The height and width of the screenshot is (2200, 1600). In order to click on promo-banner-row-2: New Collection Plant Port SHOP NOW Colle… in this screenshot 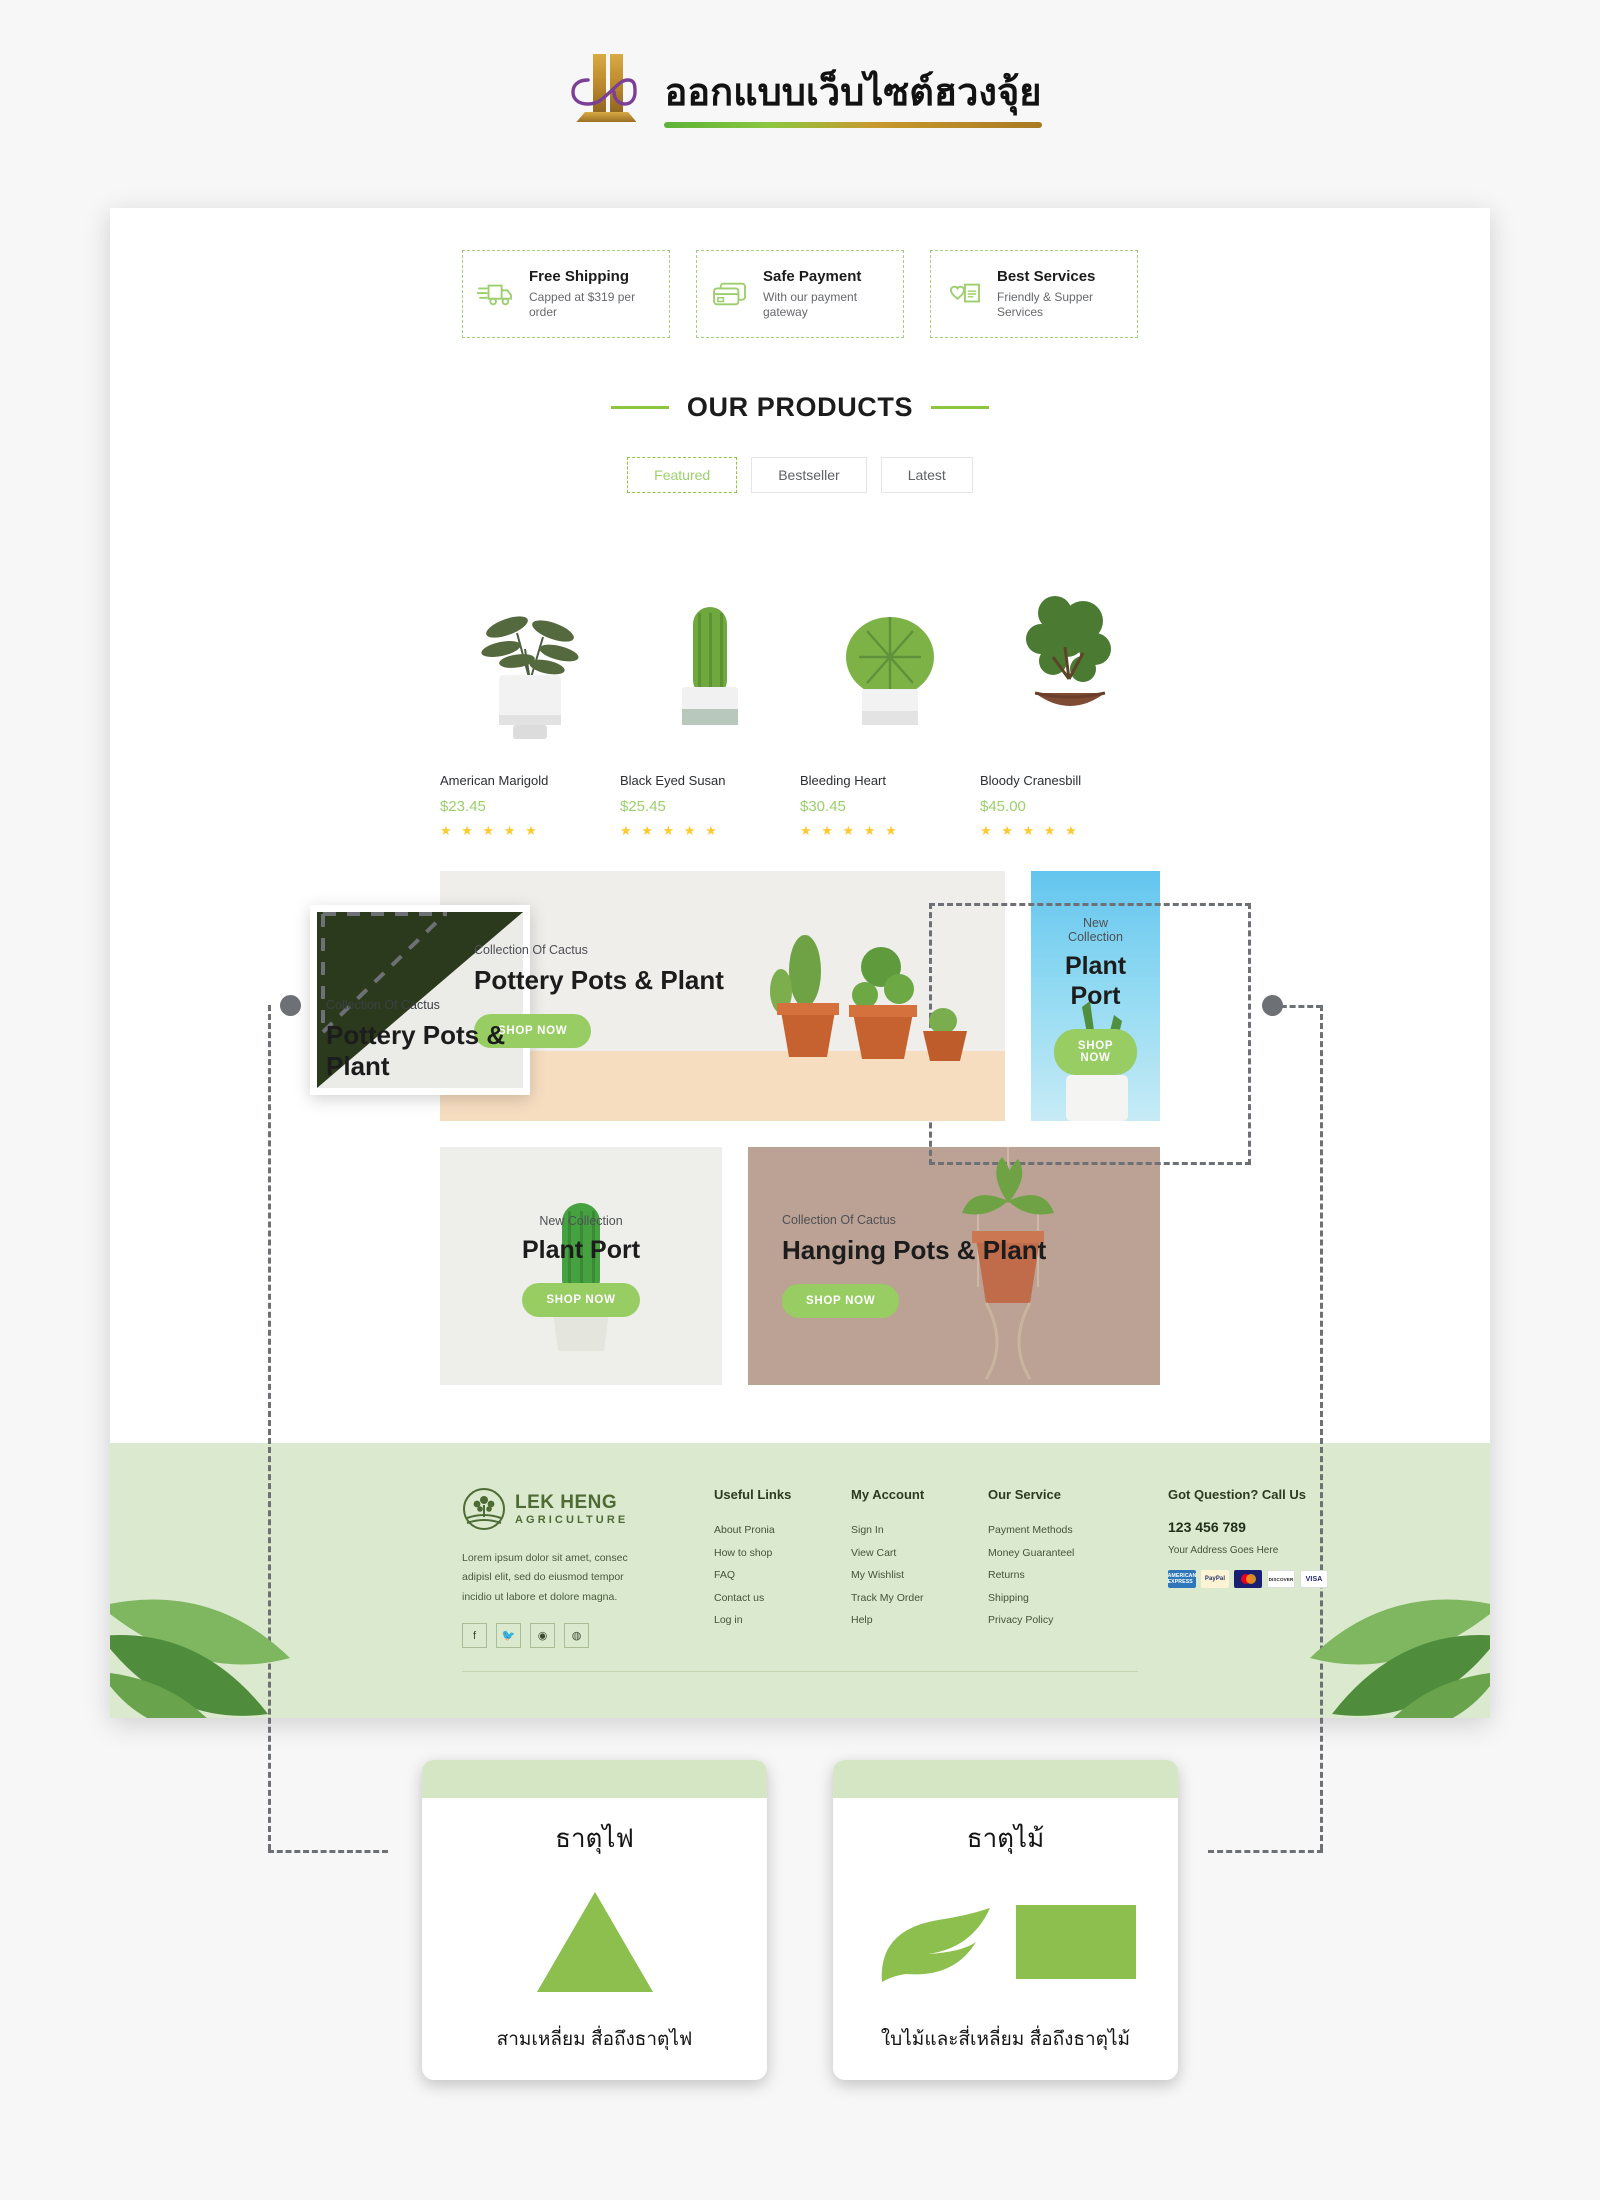, I will do `click(800, 1265)`.